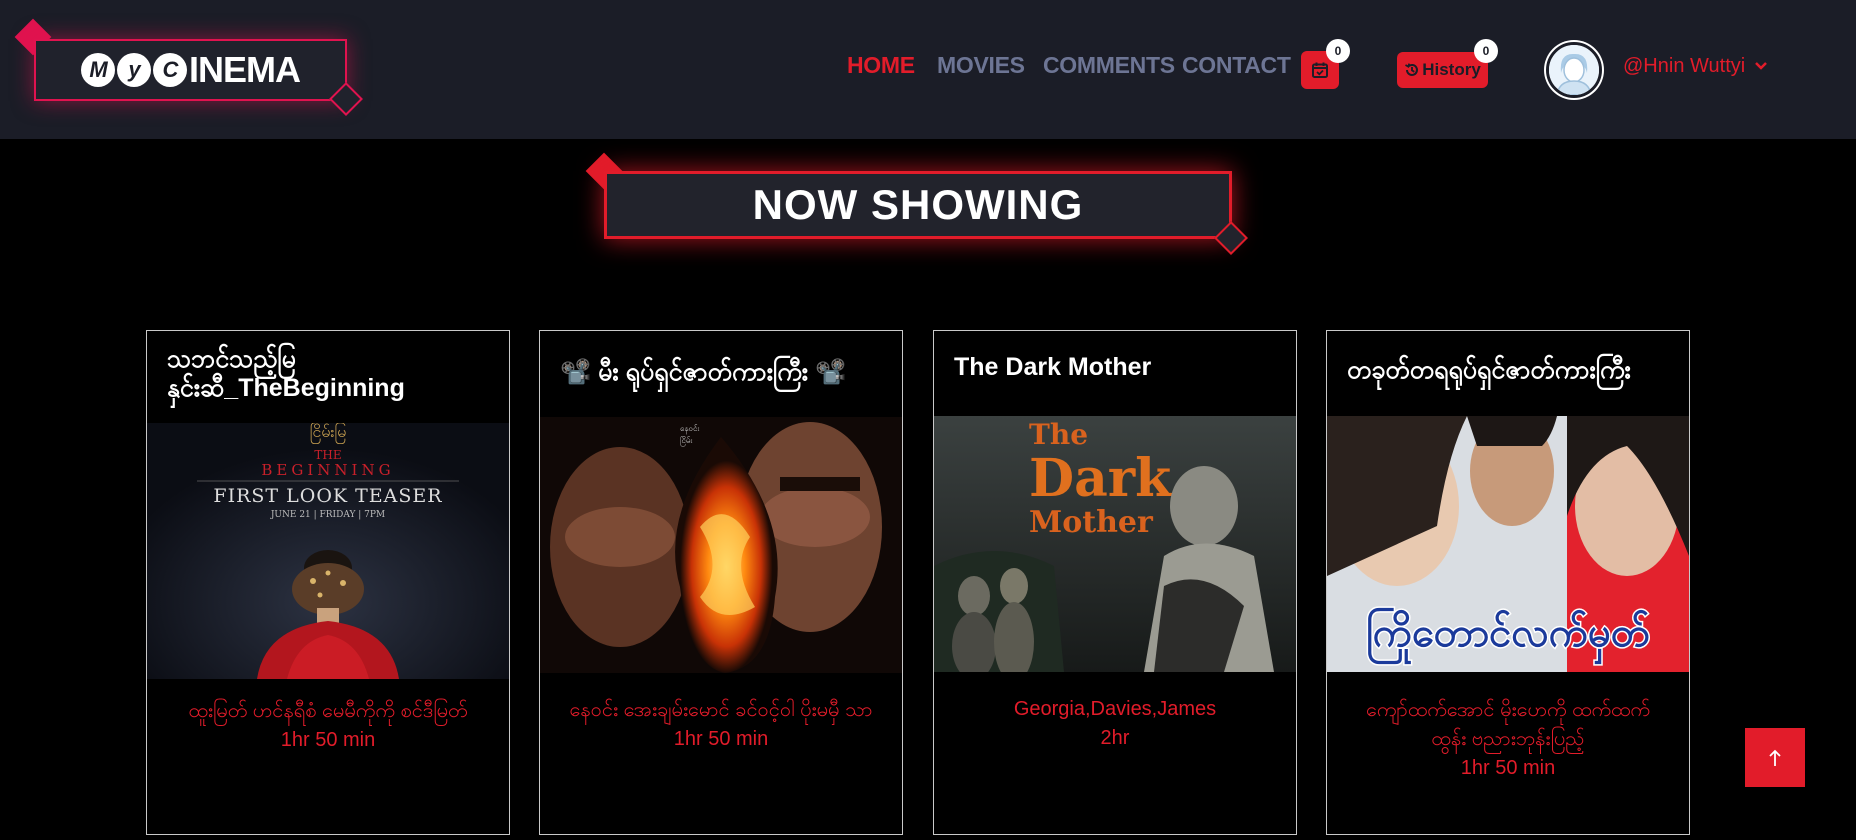 Image resolution: width=1856 pixels, height=840 pixels. I want to click on nav-movies: MOVIES, so click(981, 65).